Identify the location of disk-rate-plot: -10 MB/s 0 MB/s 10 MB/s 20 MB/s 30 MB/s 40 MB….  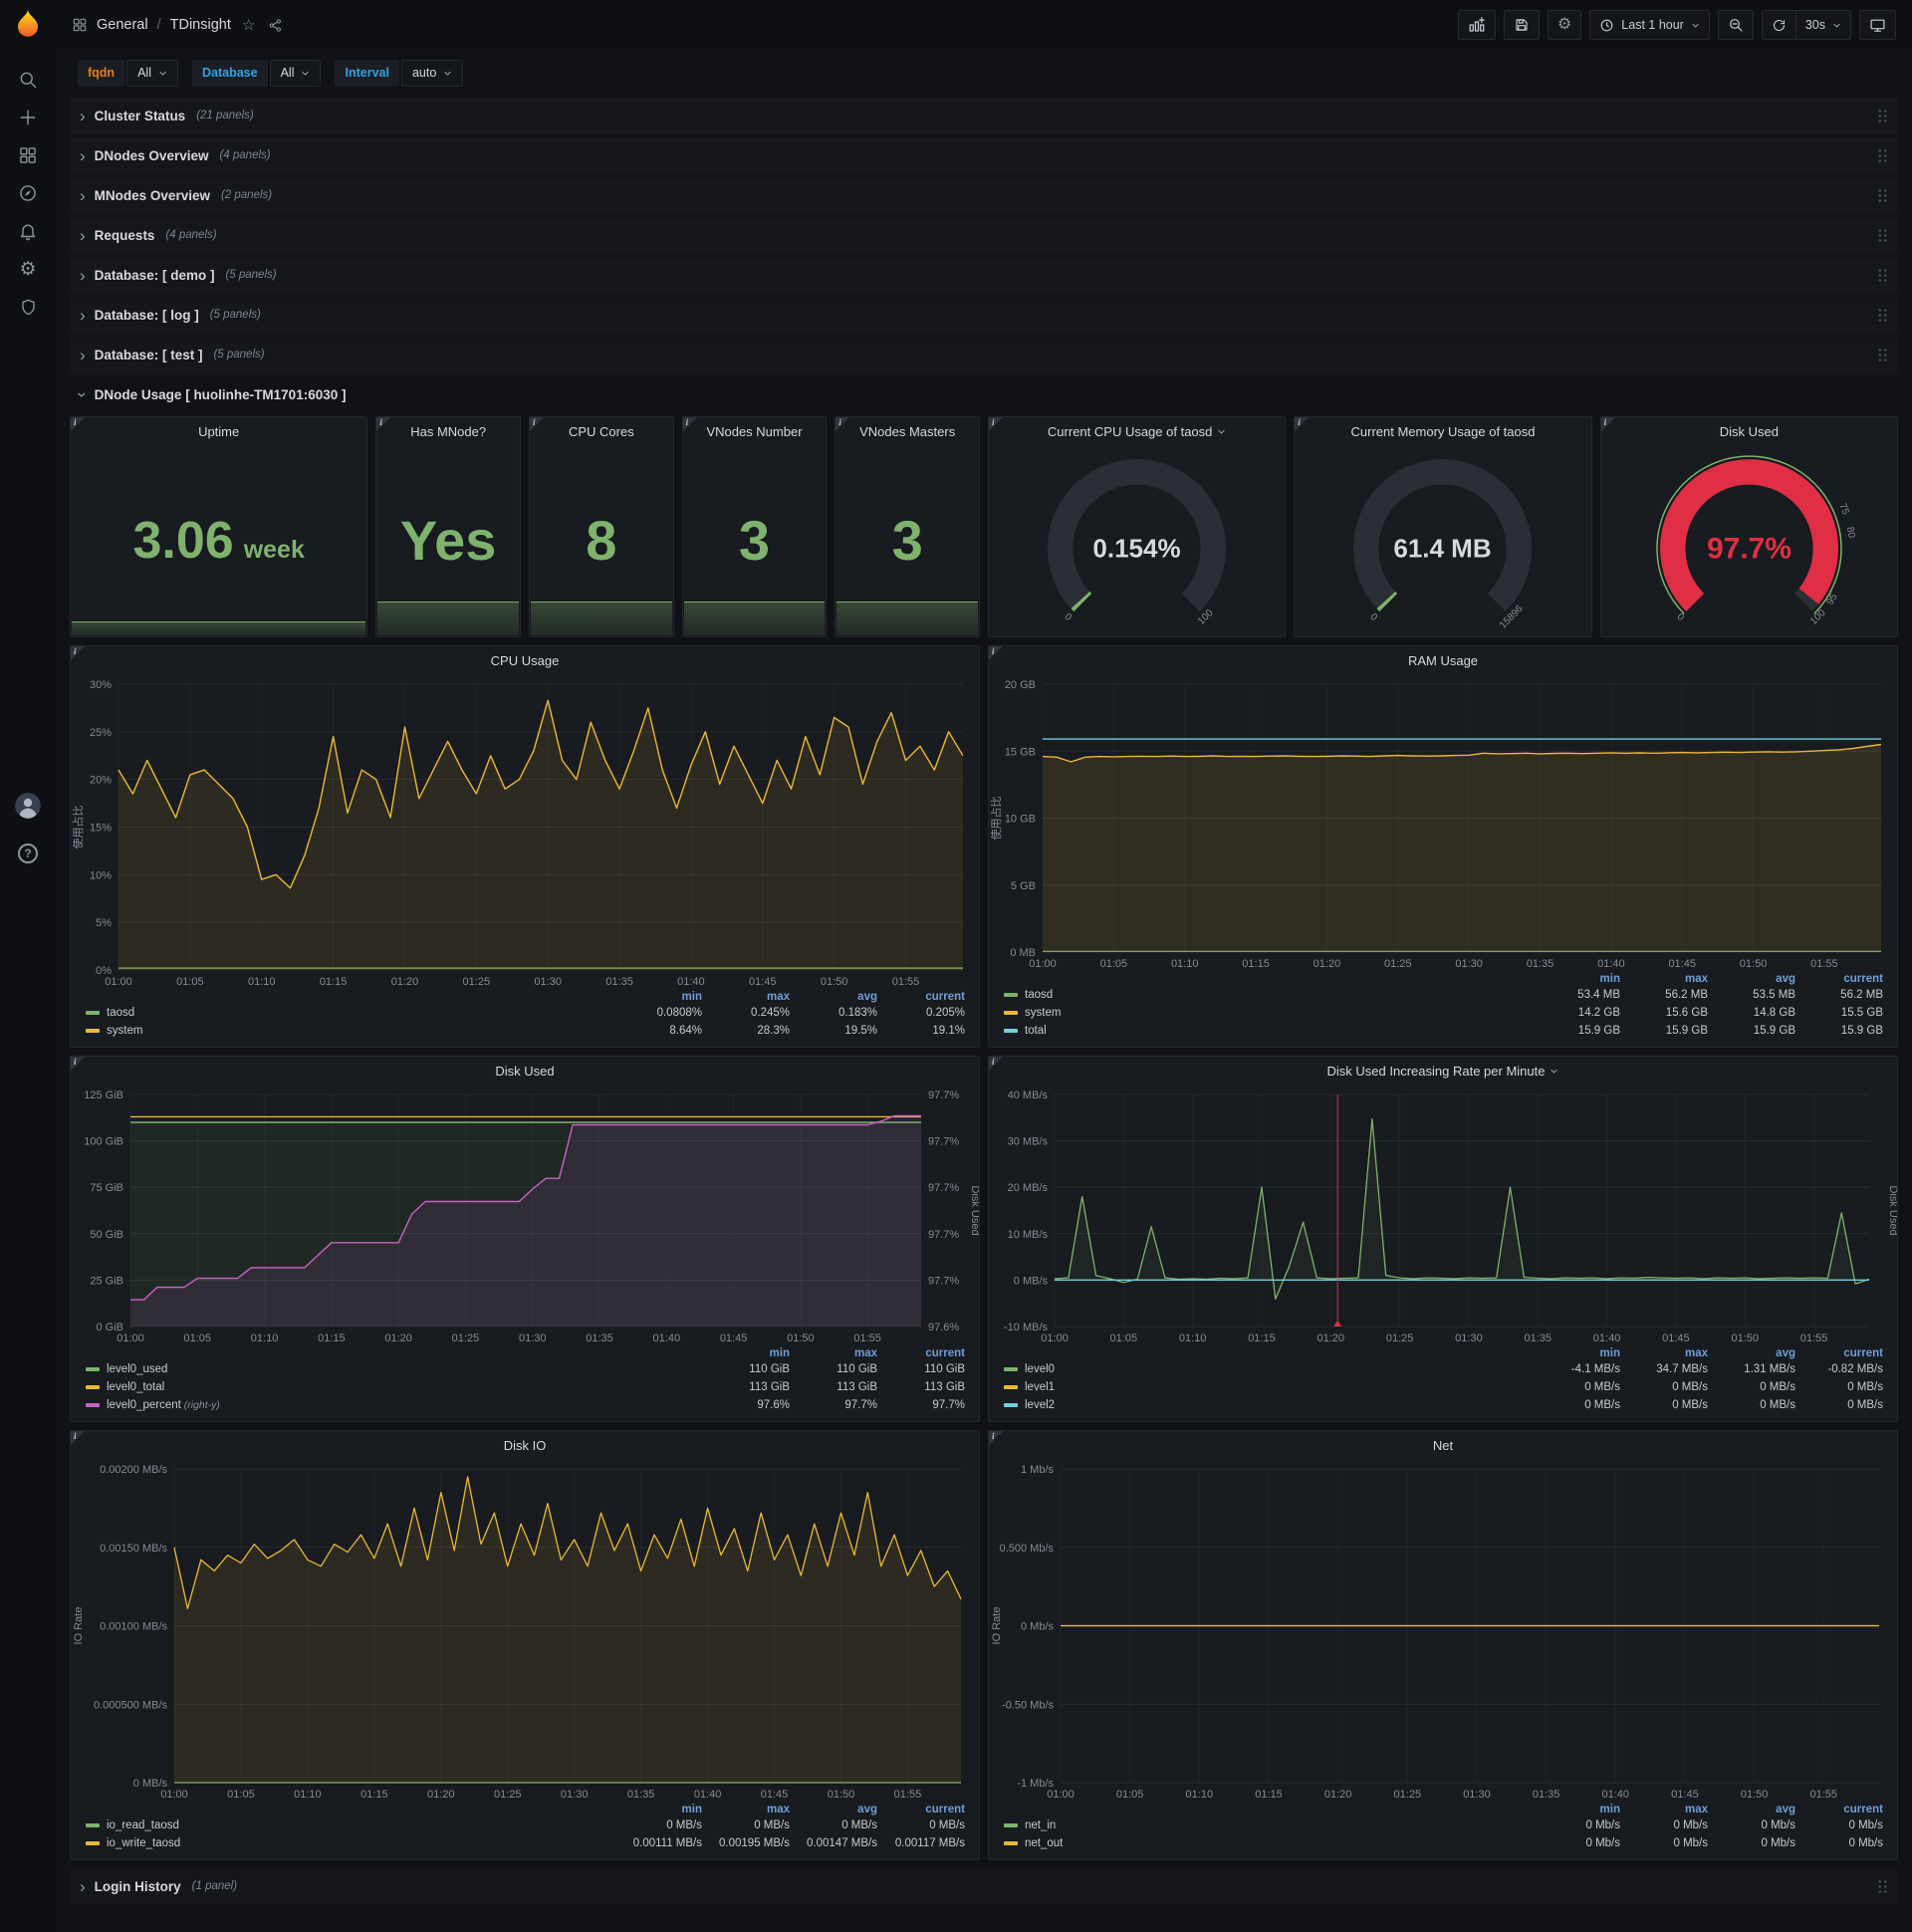
(1443, 1216).